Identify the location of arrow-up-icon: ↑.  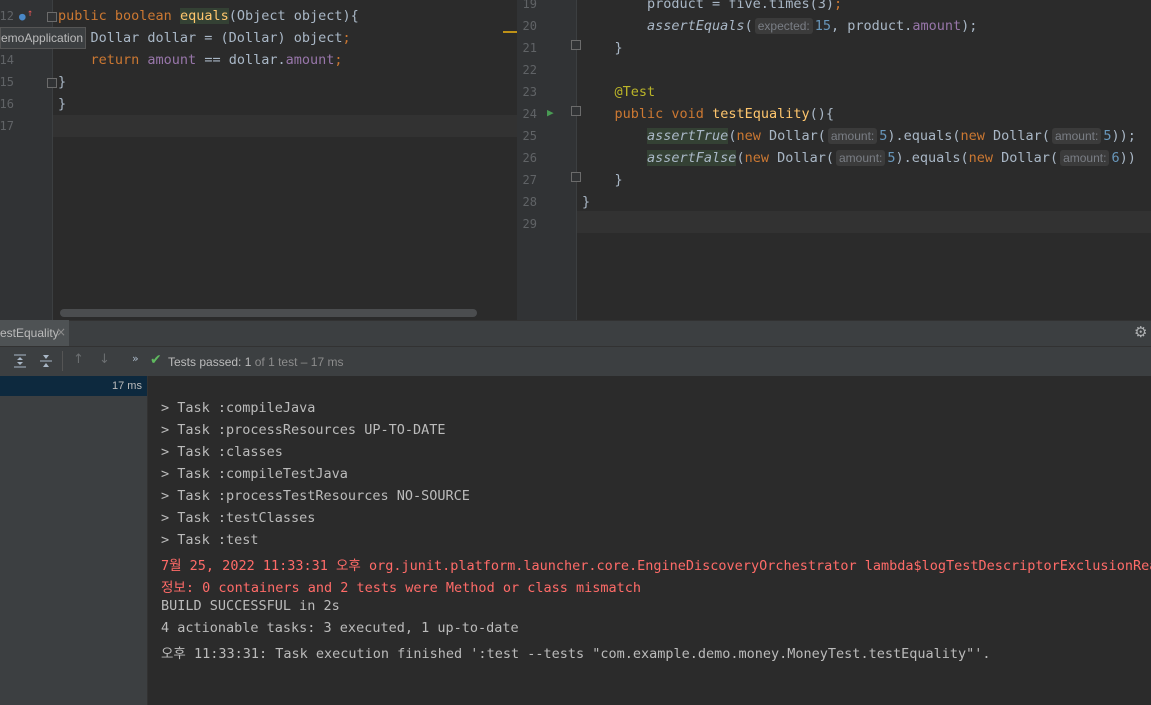
(78, 359).